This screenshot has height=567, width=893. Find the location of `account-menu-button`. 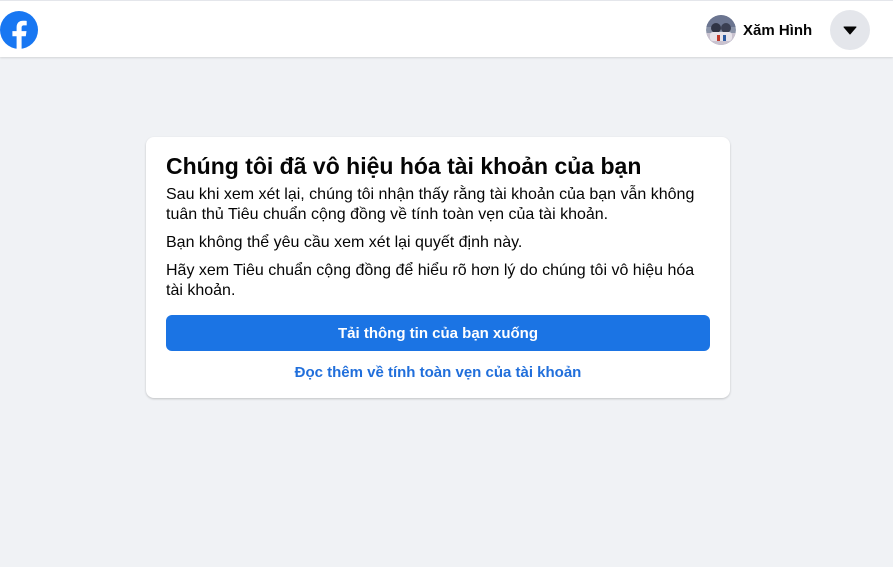

account-menu-button is located at coordinates (850, 30).